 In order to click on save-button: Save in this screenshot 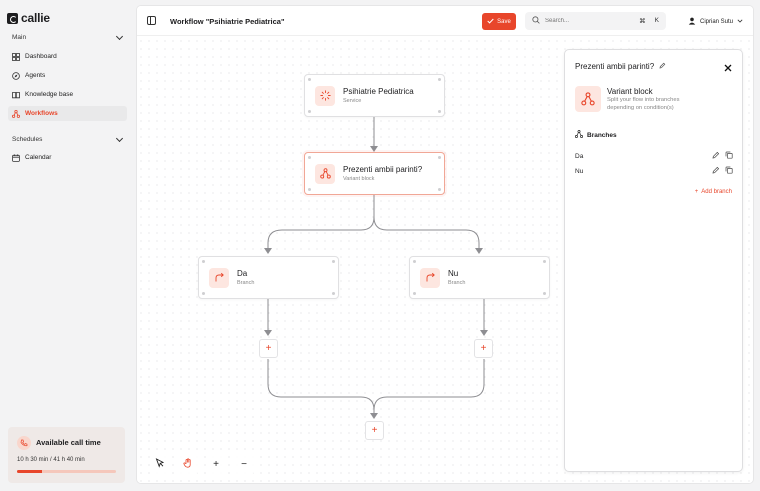, I will do `click(499, 21)`.